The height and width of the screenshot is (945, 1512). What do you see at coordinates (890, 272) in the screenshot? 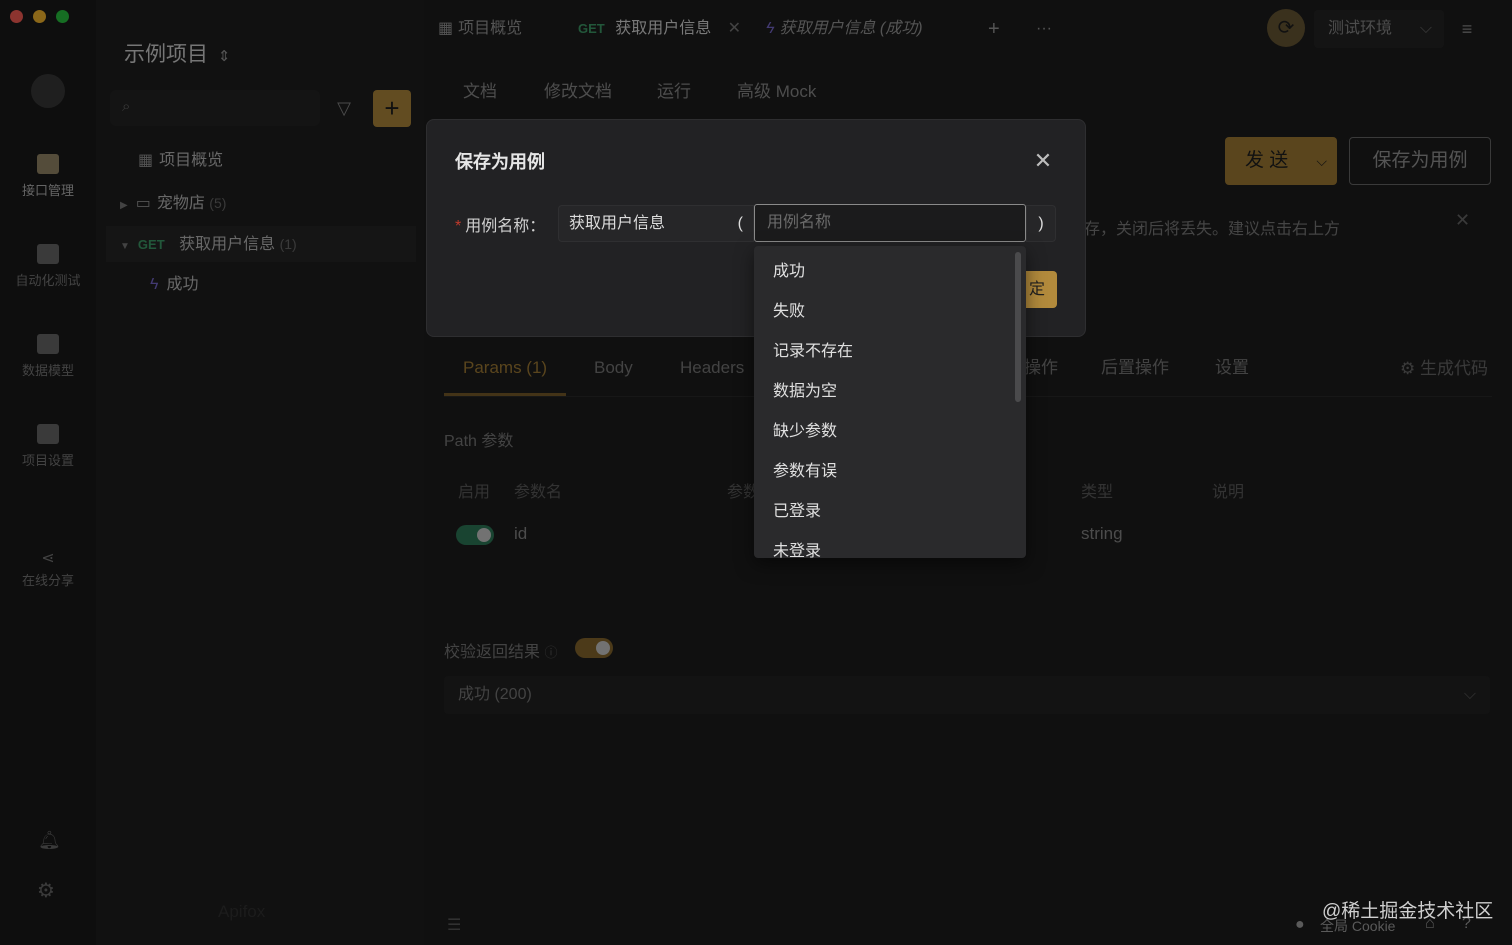
I see `option-item: 成功` at bounding box center [890, 272].